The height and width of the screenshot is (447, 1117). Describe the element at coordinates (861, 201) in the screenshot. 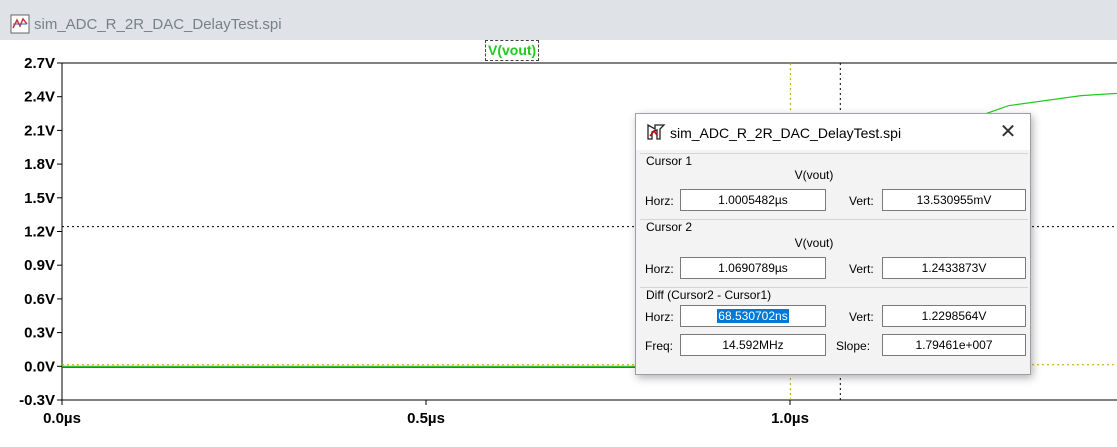

I see `cursor1-vert-label: Vert:` at that location.